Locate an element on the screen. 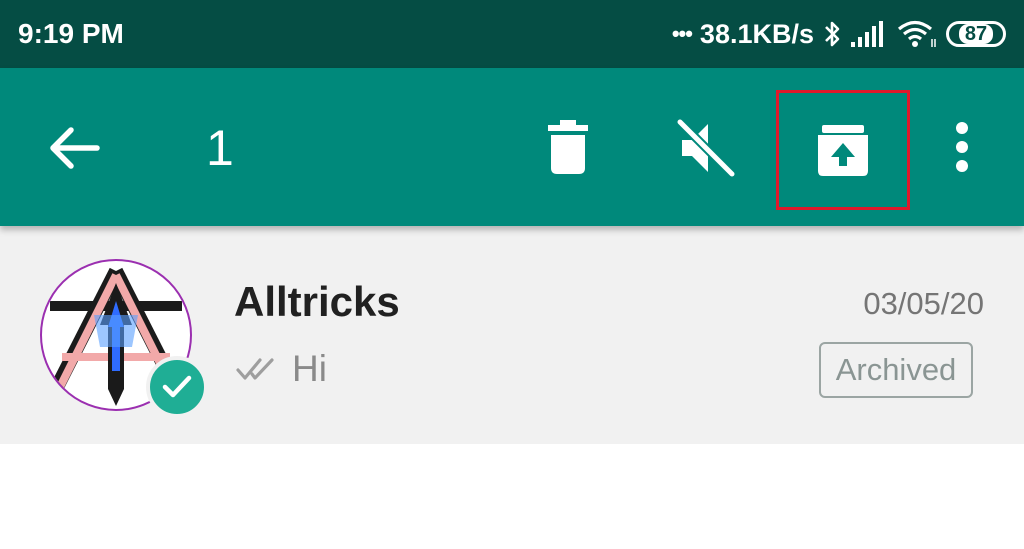 Image resolution: width=1024 pixels, height=549 pixels. delete-button is located at coordinates (568, 147).